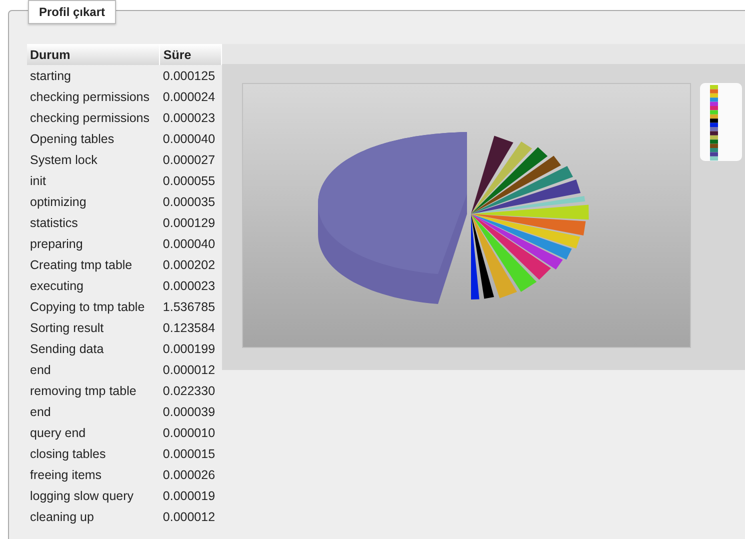  What do you see at coordinates (58, 202) in the screenshot?
I see `table-cell-text: optimizing` at bounding box center [58, 202].